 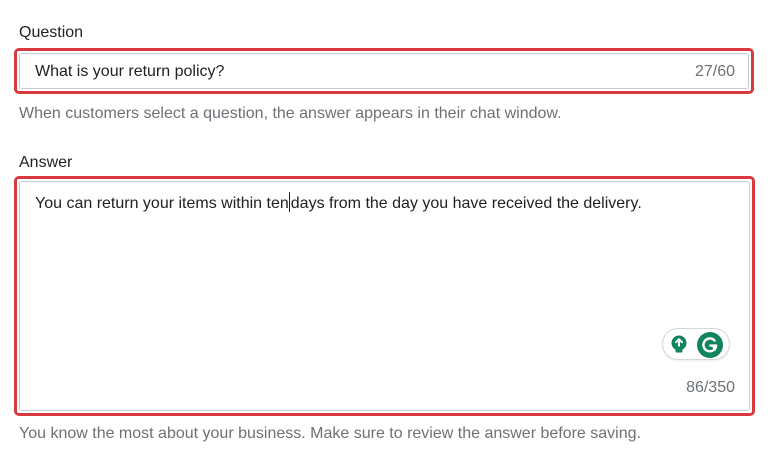 I want to click on answer-character-counter: 86/350, so click(x=710, y=387).